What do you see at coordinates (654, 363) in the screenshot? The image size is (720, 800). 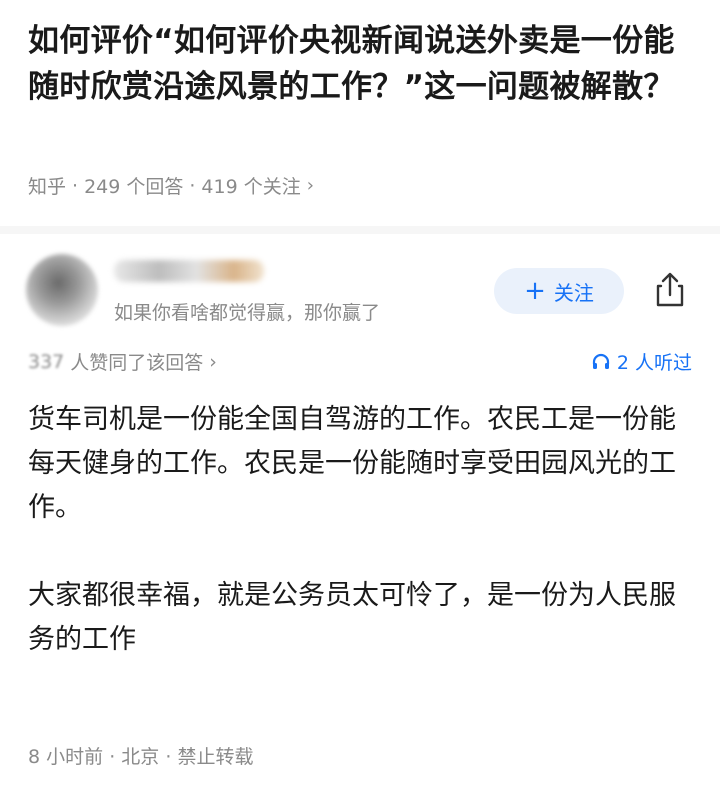 I see `listen-text: 2 人听过` at bounding box center [654, 363].